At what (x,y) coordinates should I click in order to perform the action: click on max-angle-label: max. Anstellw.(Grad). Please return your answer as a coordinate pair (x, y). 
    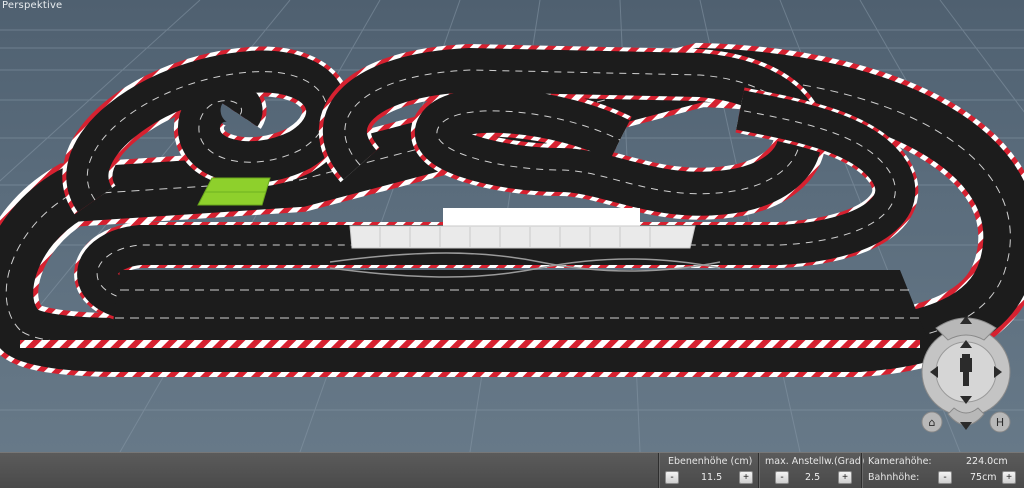
    Looking at the image, I should click on (815, 461).